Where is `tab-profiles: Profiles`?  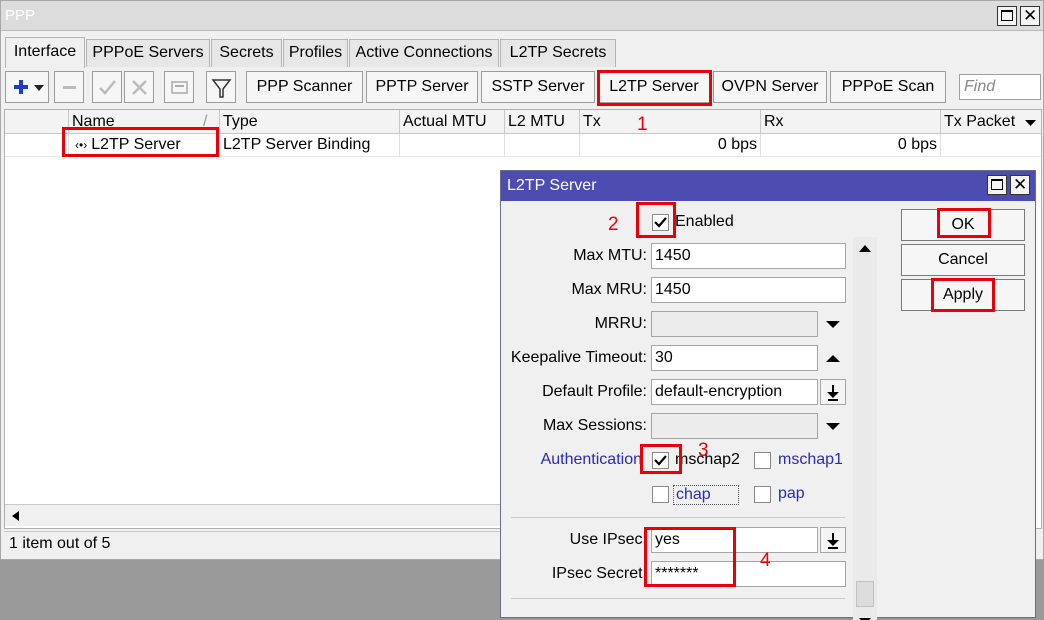
tab-profiles: Profiles is located at coordinates (315, 53).